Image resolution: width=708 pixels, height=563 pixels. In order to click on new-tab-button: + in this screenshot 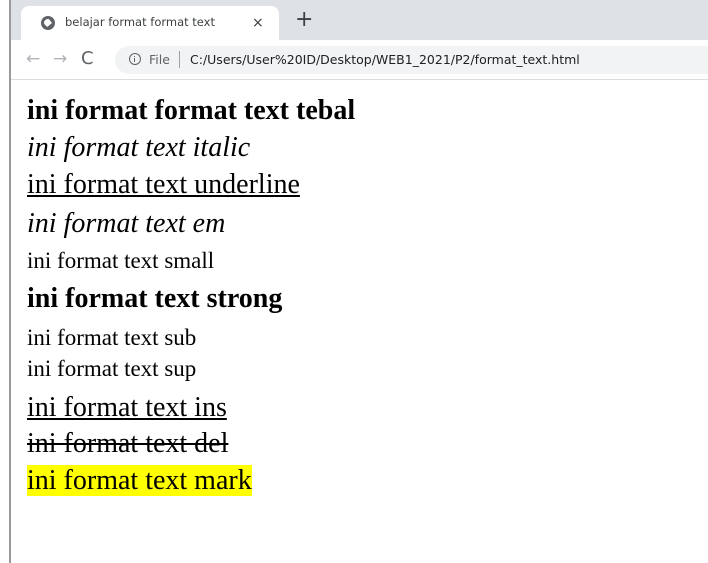, I will do `click(304, 20)`.